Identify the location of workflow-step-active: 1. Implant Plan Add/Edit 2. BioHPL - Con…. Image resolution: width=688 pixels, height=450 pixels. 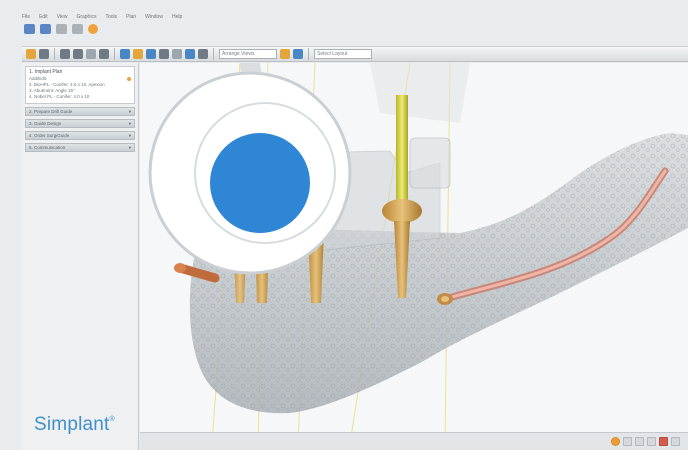
(80, 85).